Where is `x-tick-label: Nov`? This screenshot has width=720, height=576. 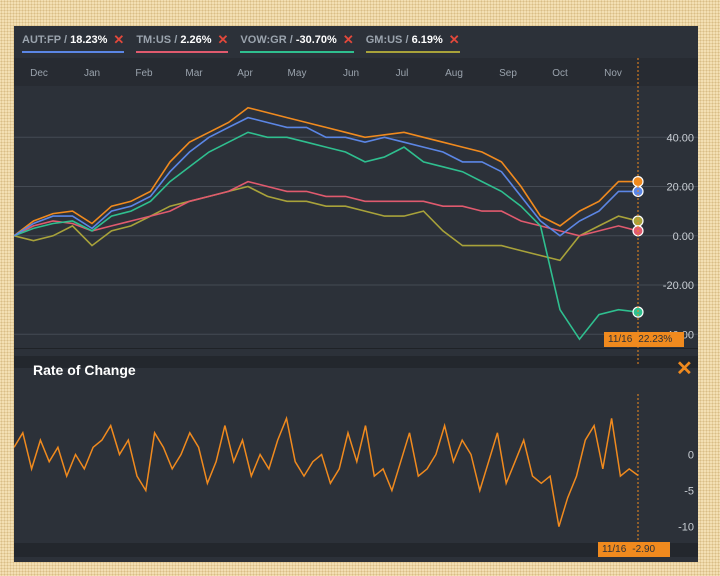 x-tick-label: Nov is located at coordinates (613, 73).